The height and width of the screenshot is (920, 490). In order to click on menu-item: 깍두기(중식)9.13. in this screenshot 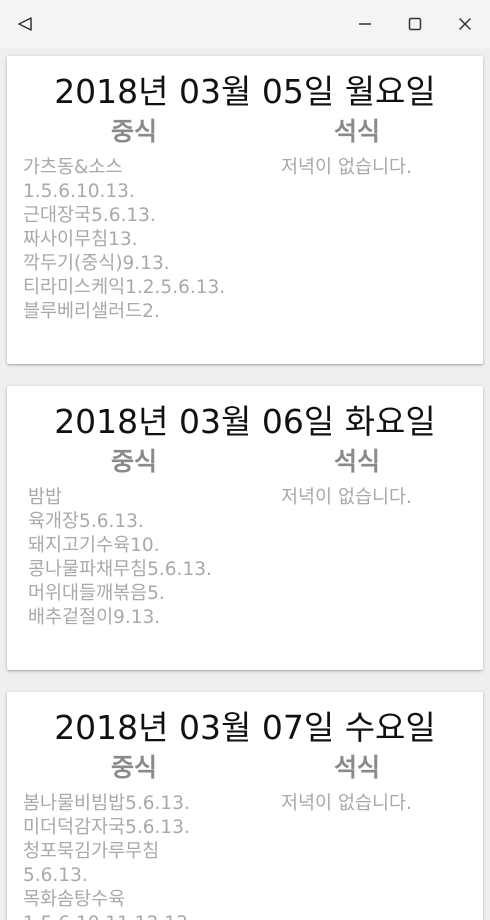, I will do `click(96, 263)`.